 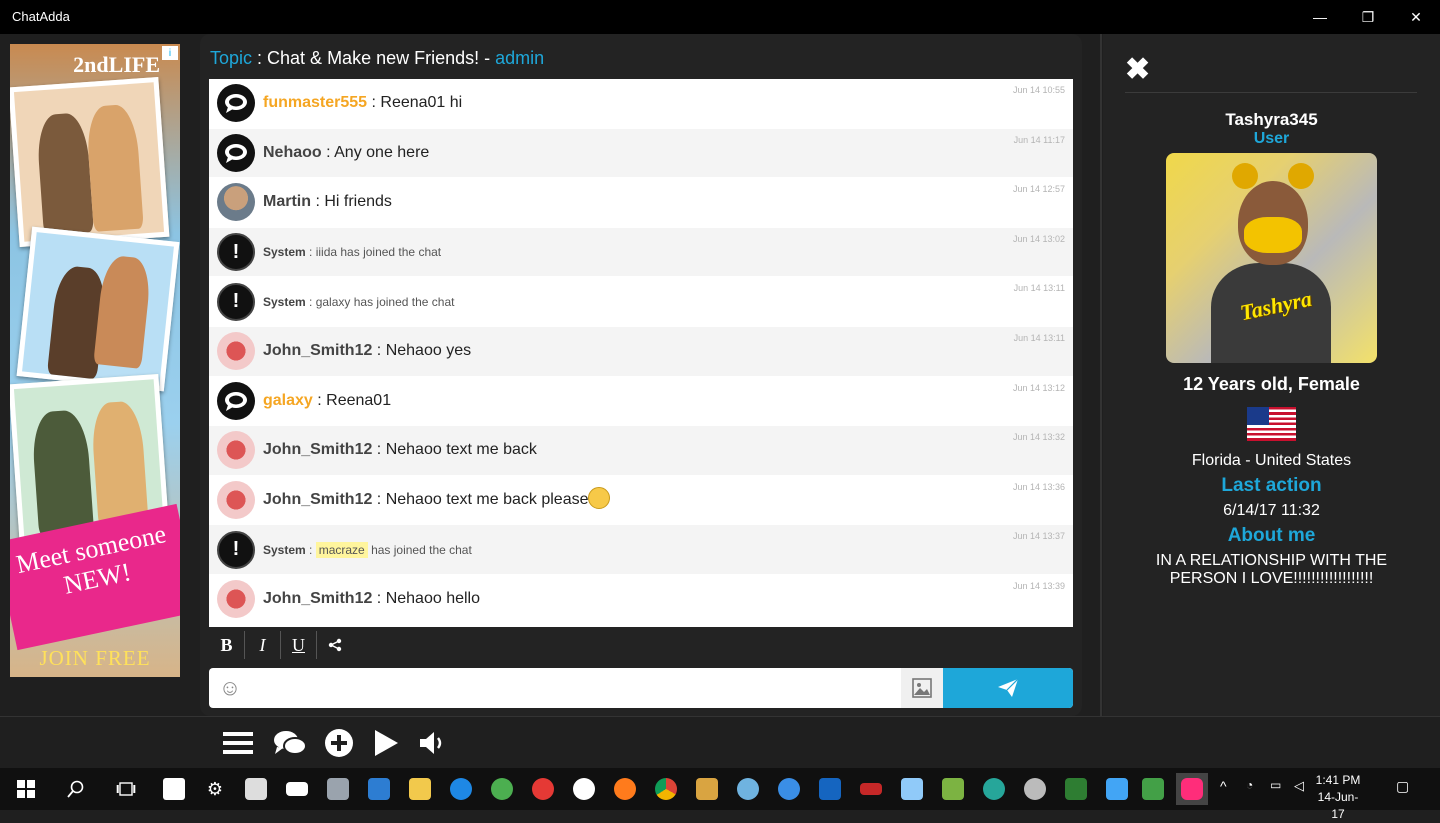 What do you see at coordinates (461, 789) in the screenshot?
I see `edge-browser-icon` at bounding box center [461, 789].